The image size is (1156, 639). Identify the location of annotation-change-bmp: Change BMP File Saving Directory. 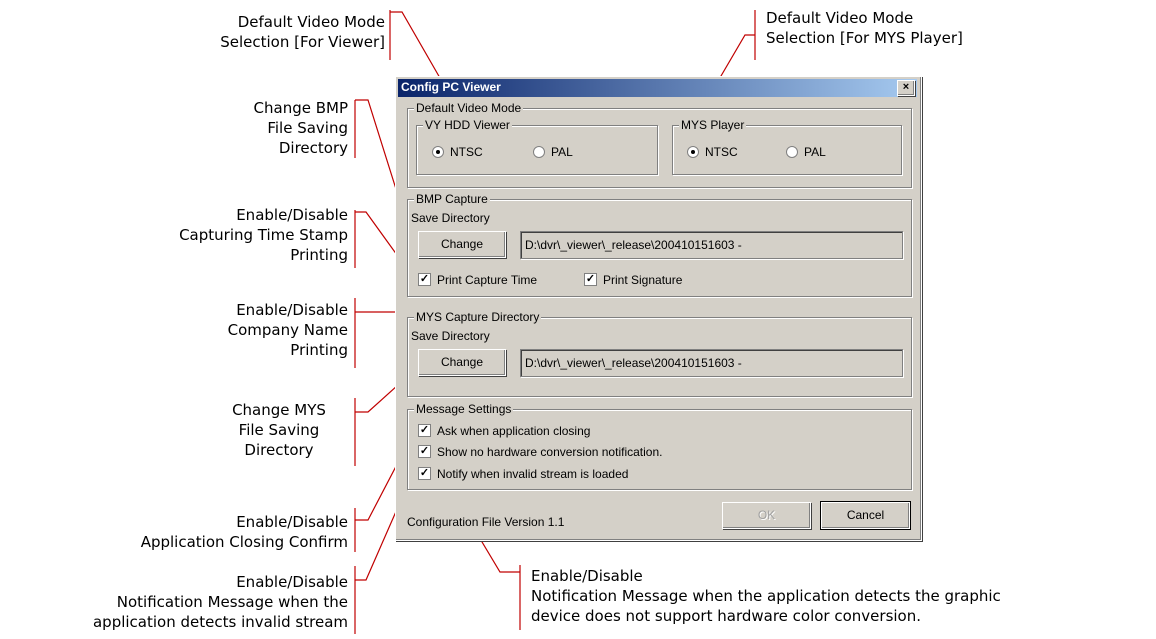
(300, 128).